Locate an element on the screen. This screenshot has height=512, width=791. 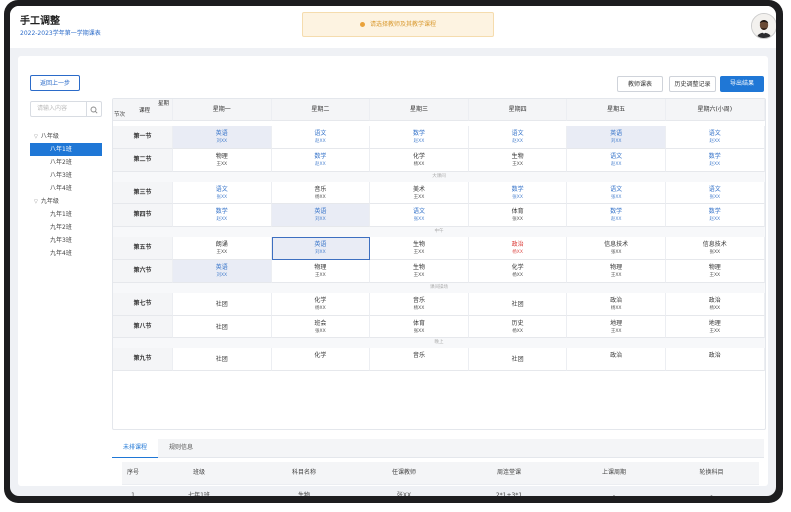
timetable-cell: 班会 张XX is located at coordinates (321, 327).